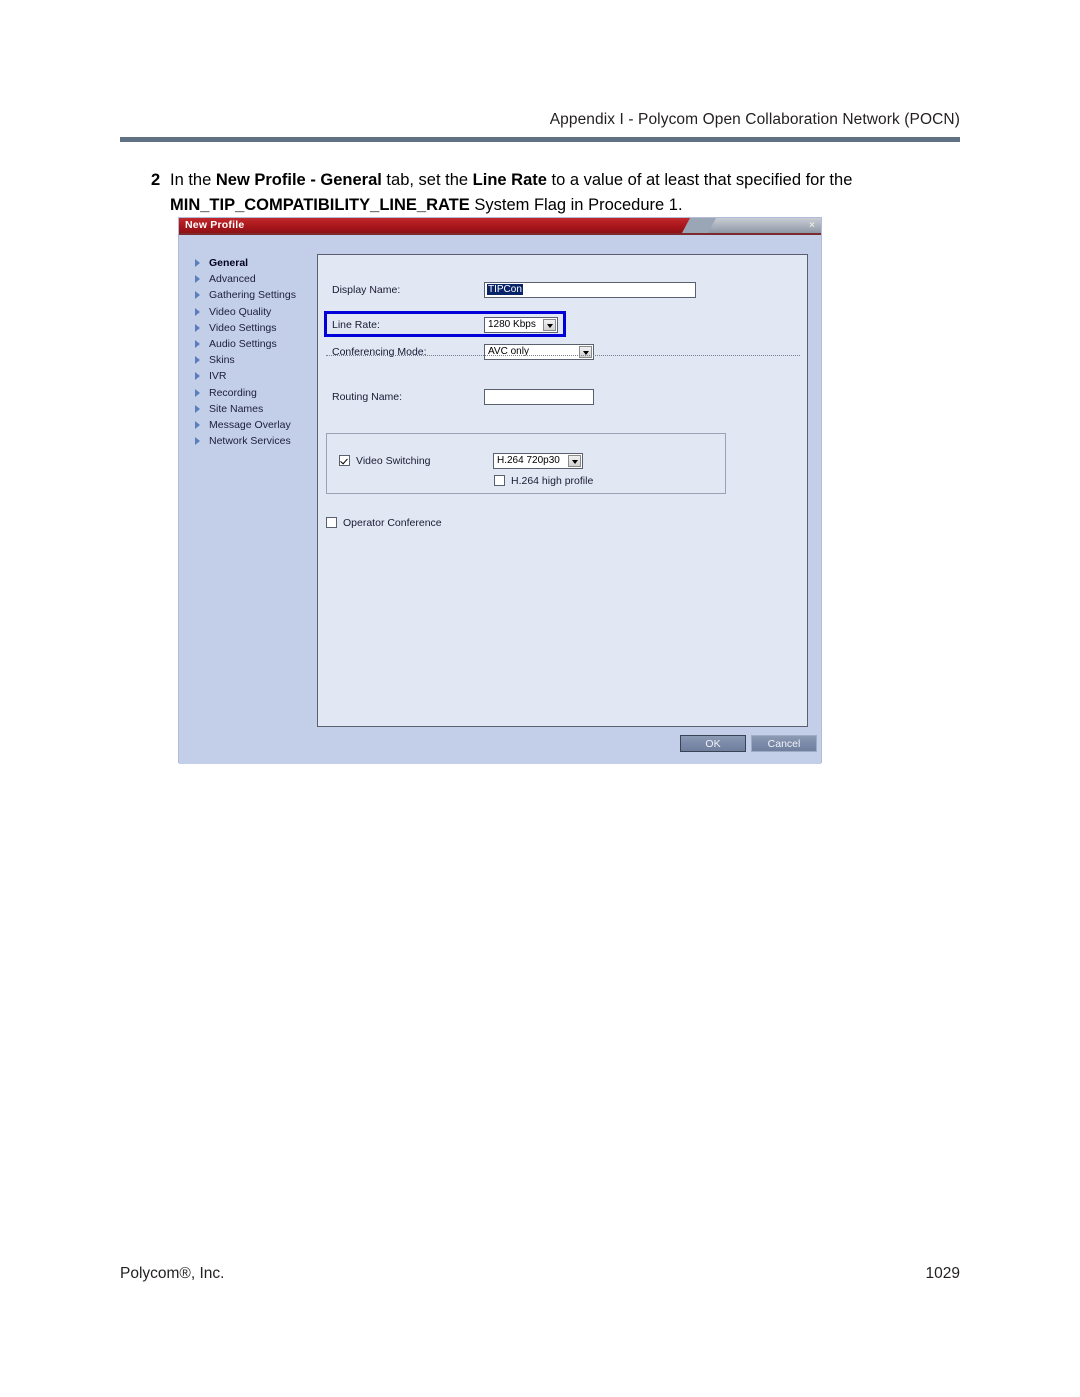 The width and height of the screenshot is (1080, 1397). I want to click on sidebar-item-label: IVR, so click(218, 376).